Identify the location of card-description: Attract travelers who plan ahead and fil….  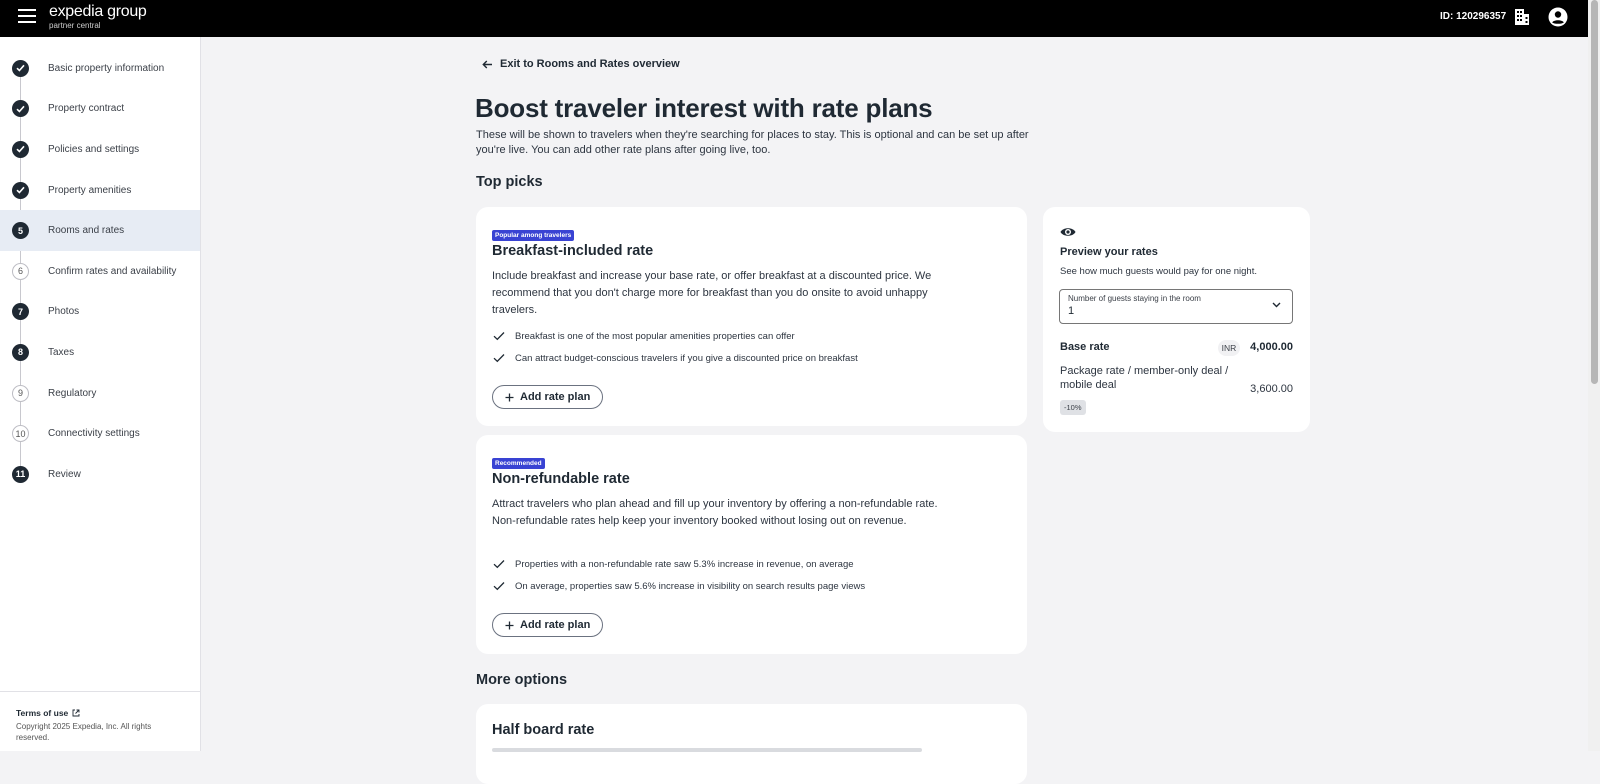
(715, 512).